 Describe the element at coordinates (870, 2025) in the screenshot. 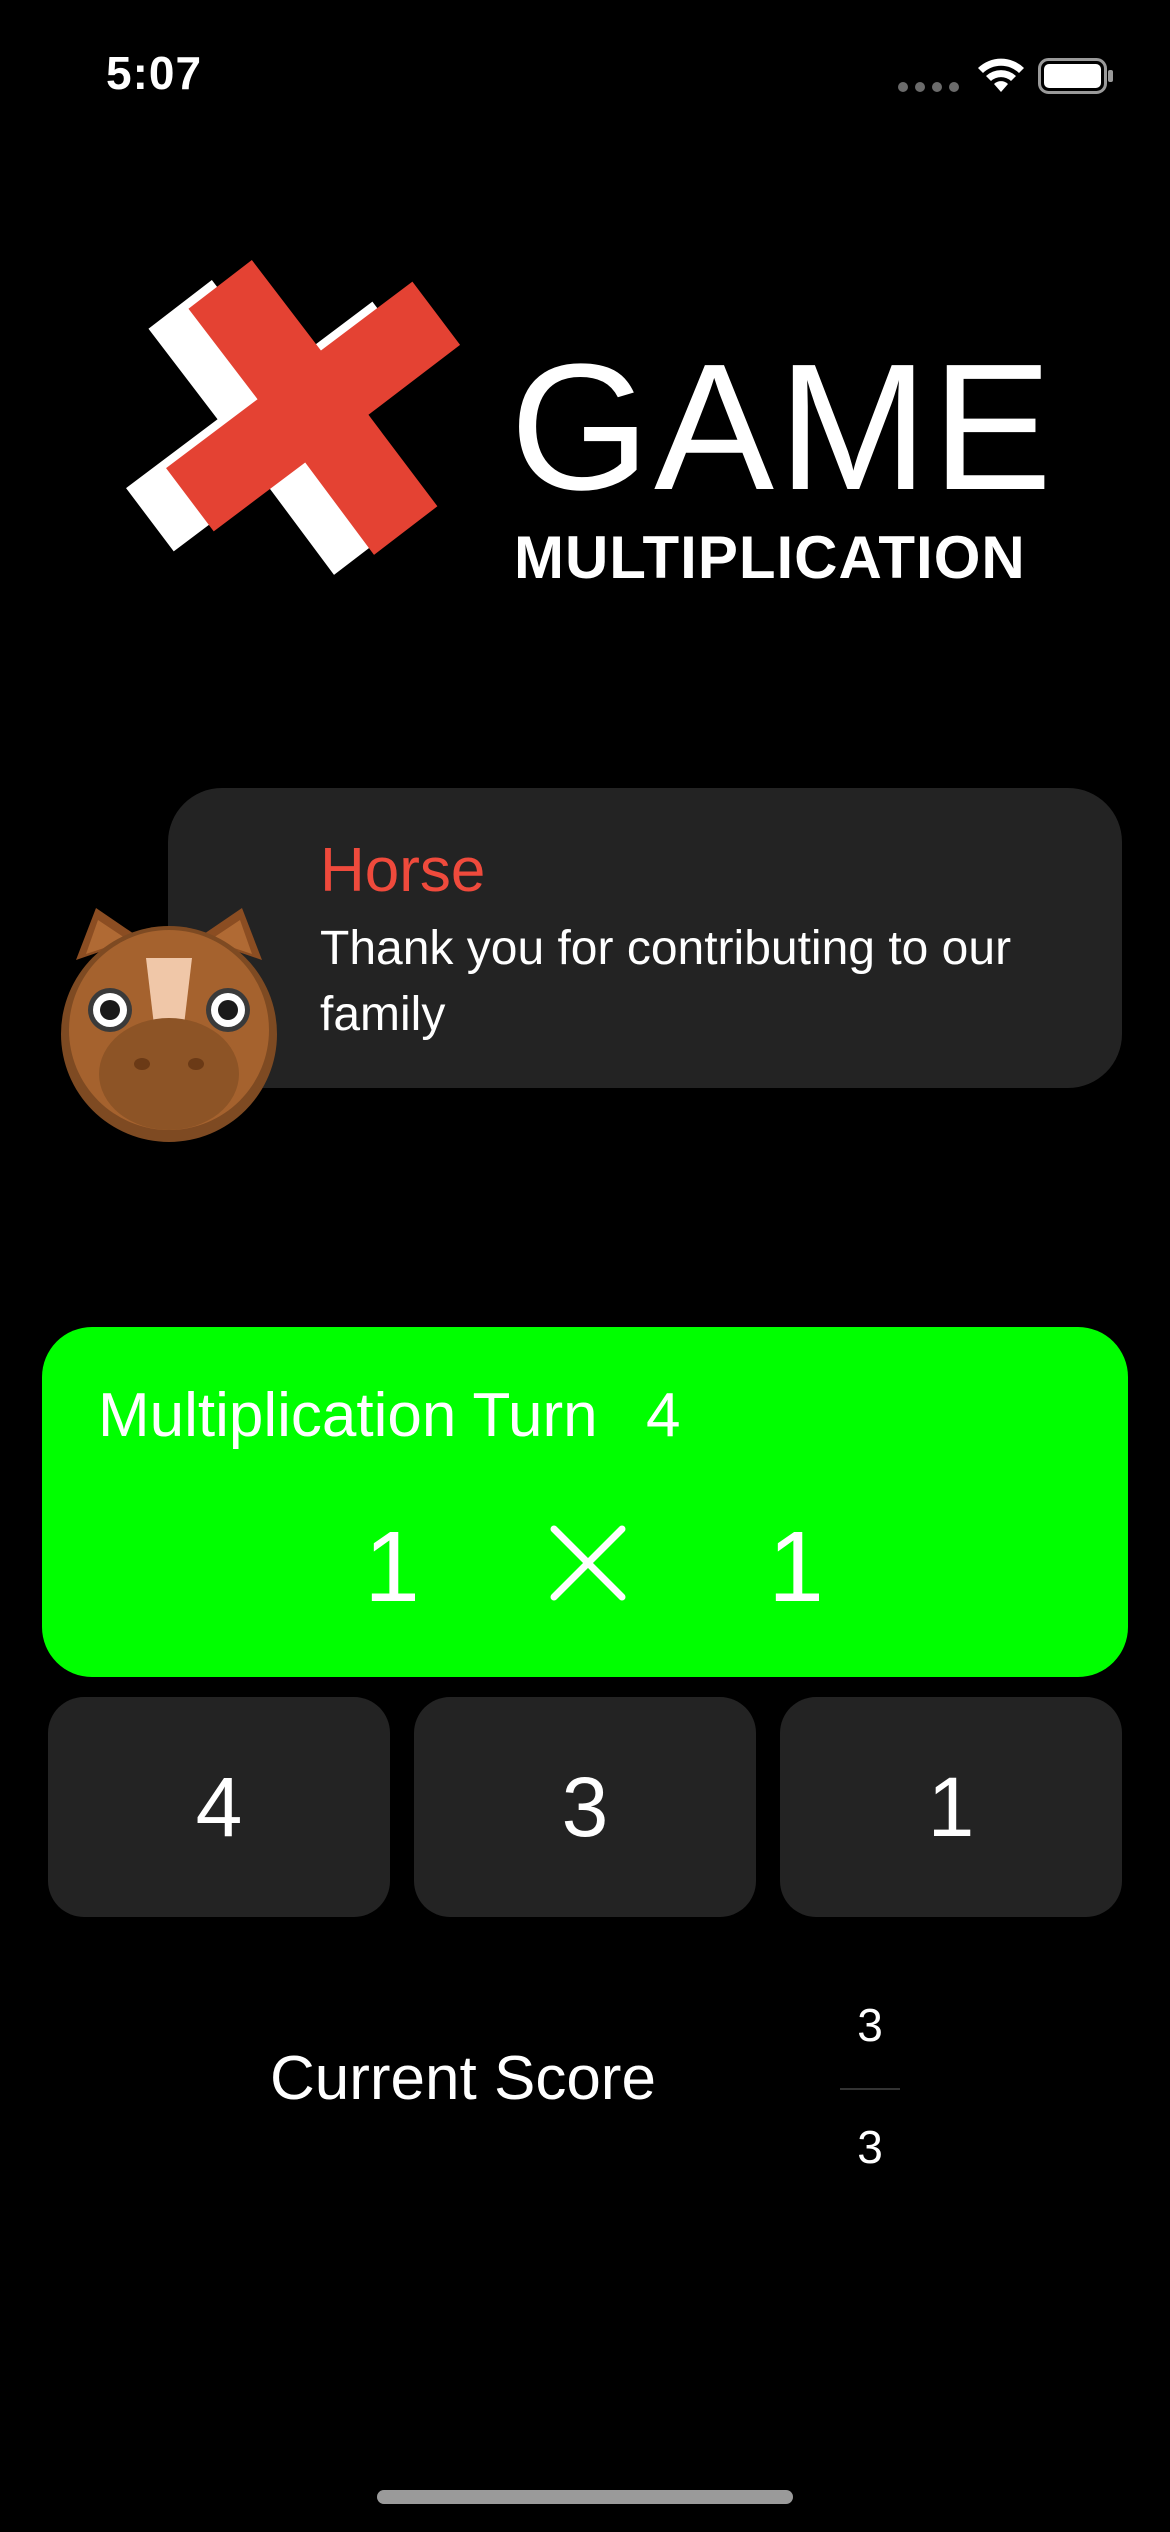

I see `score-numerator: 3` at that location.